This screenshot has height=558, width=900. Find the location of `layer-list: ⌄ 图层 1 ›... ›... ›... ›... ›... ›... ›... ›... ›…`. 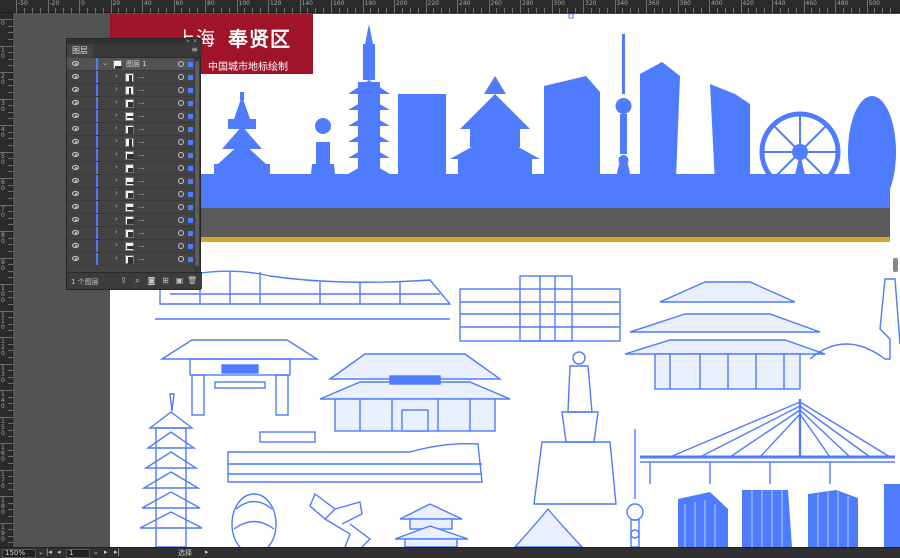

layer-list: ⌄ 图层 1 ›... ›... ›... ›... ›... ›... ›... ›... ›… is located at coordinates (134, 165).